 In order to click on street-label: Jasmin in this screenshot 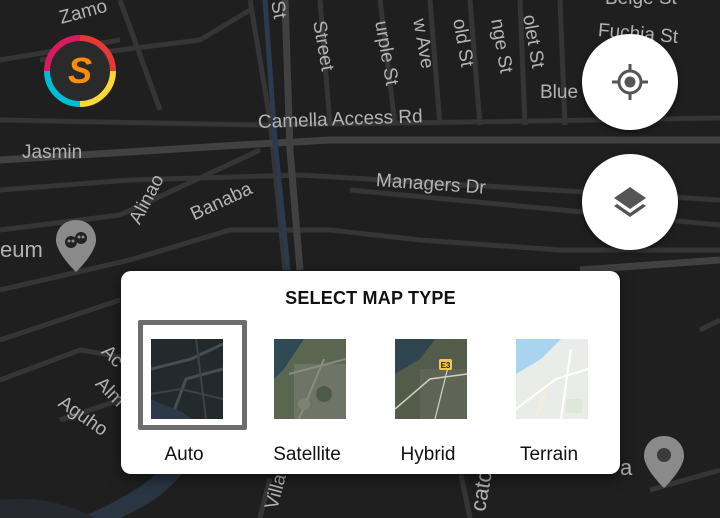, I will do `click(52, 152)`.